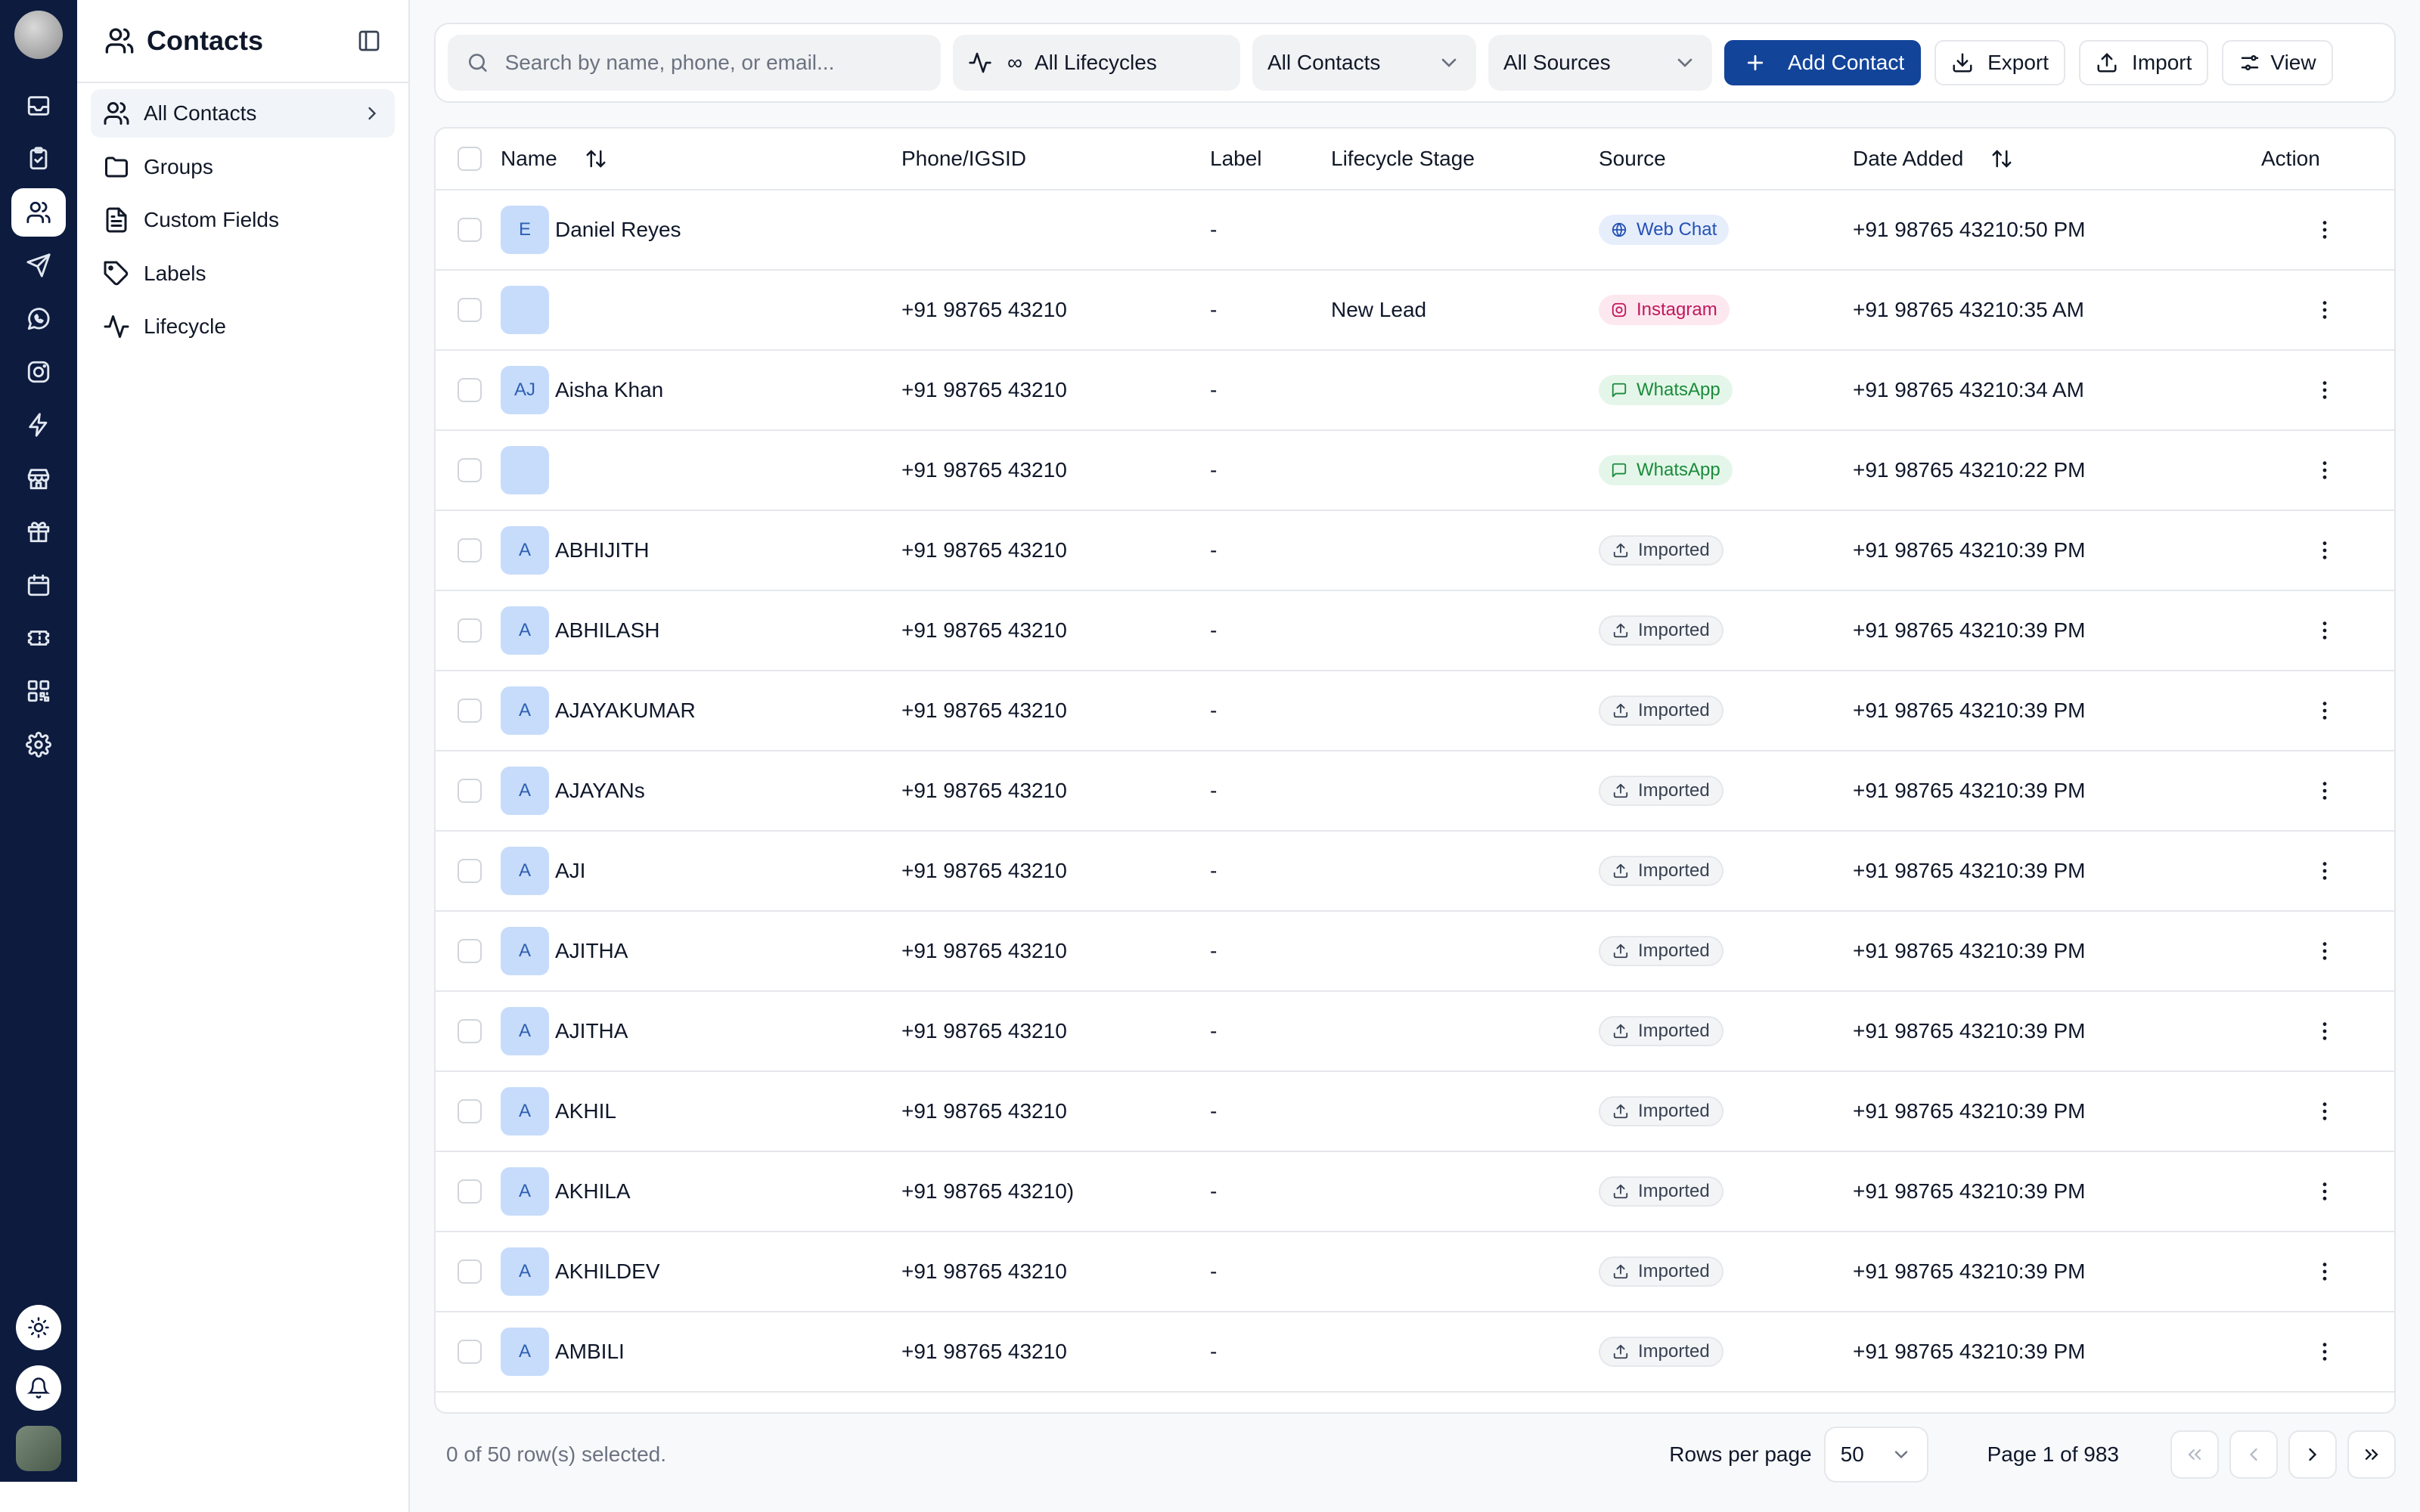  I want to click on contact-avatar: A, so click(525, 951).